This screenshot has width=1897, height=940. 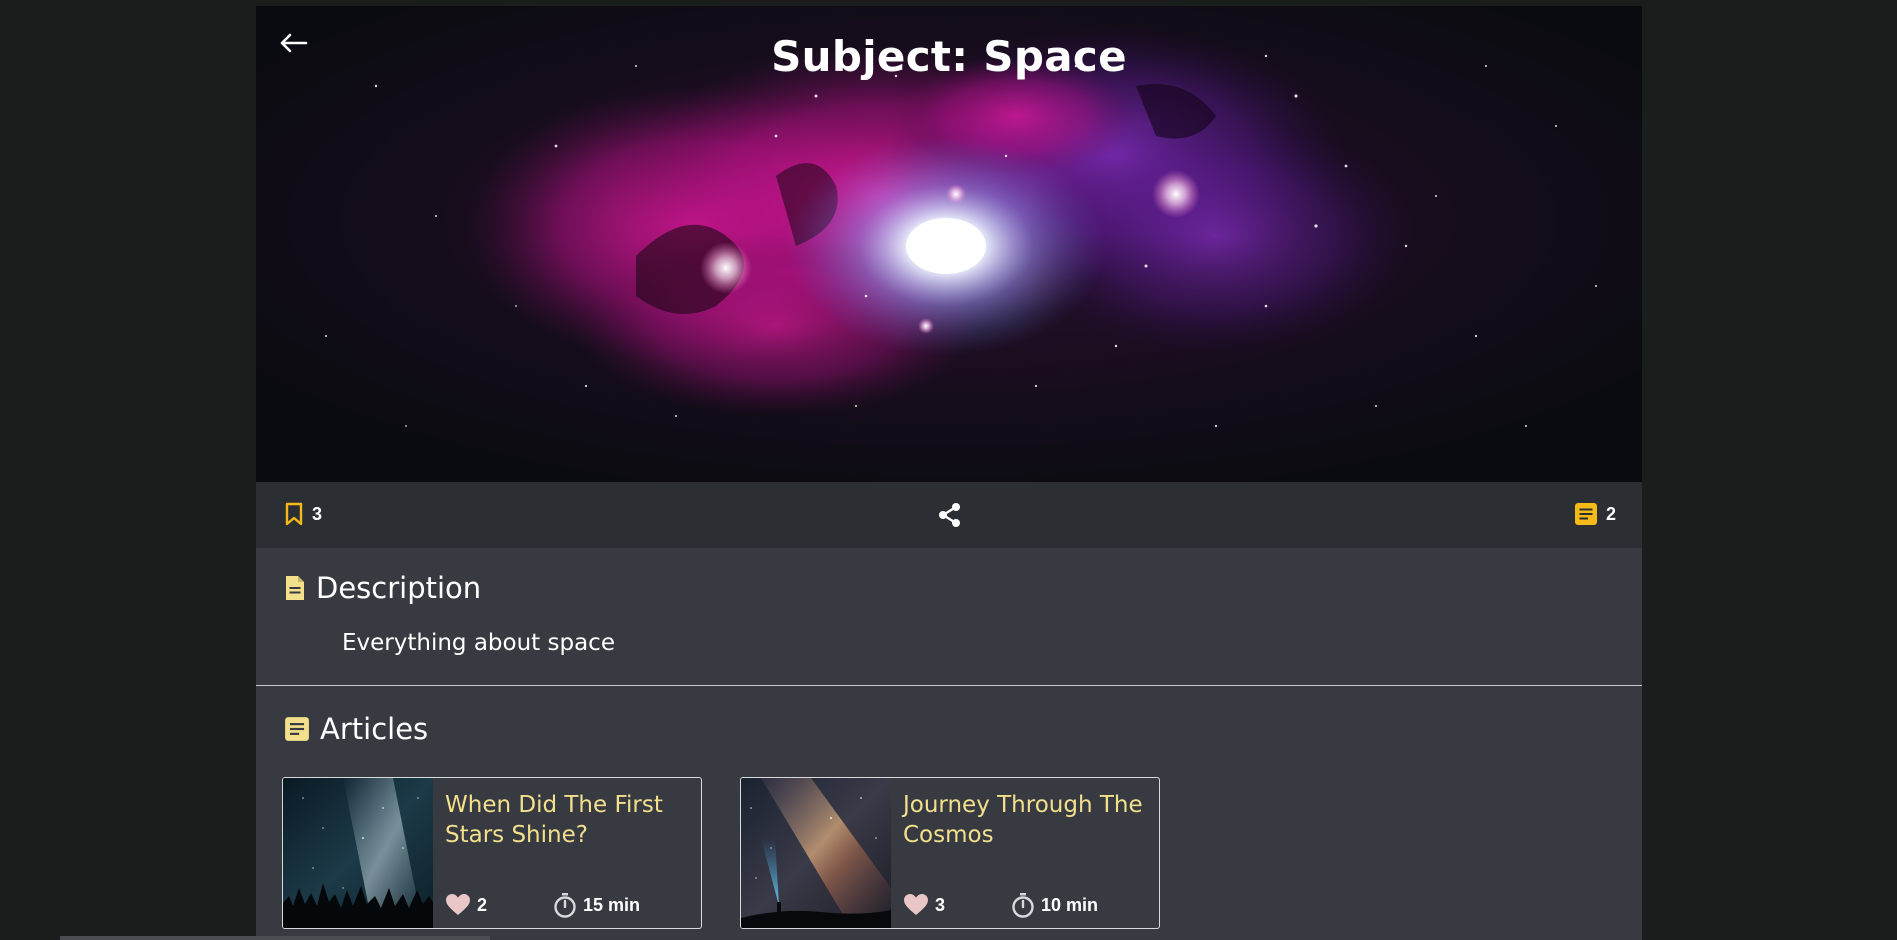 I want to click on description-heading: Description, so click(x=382, y=588).